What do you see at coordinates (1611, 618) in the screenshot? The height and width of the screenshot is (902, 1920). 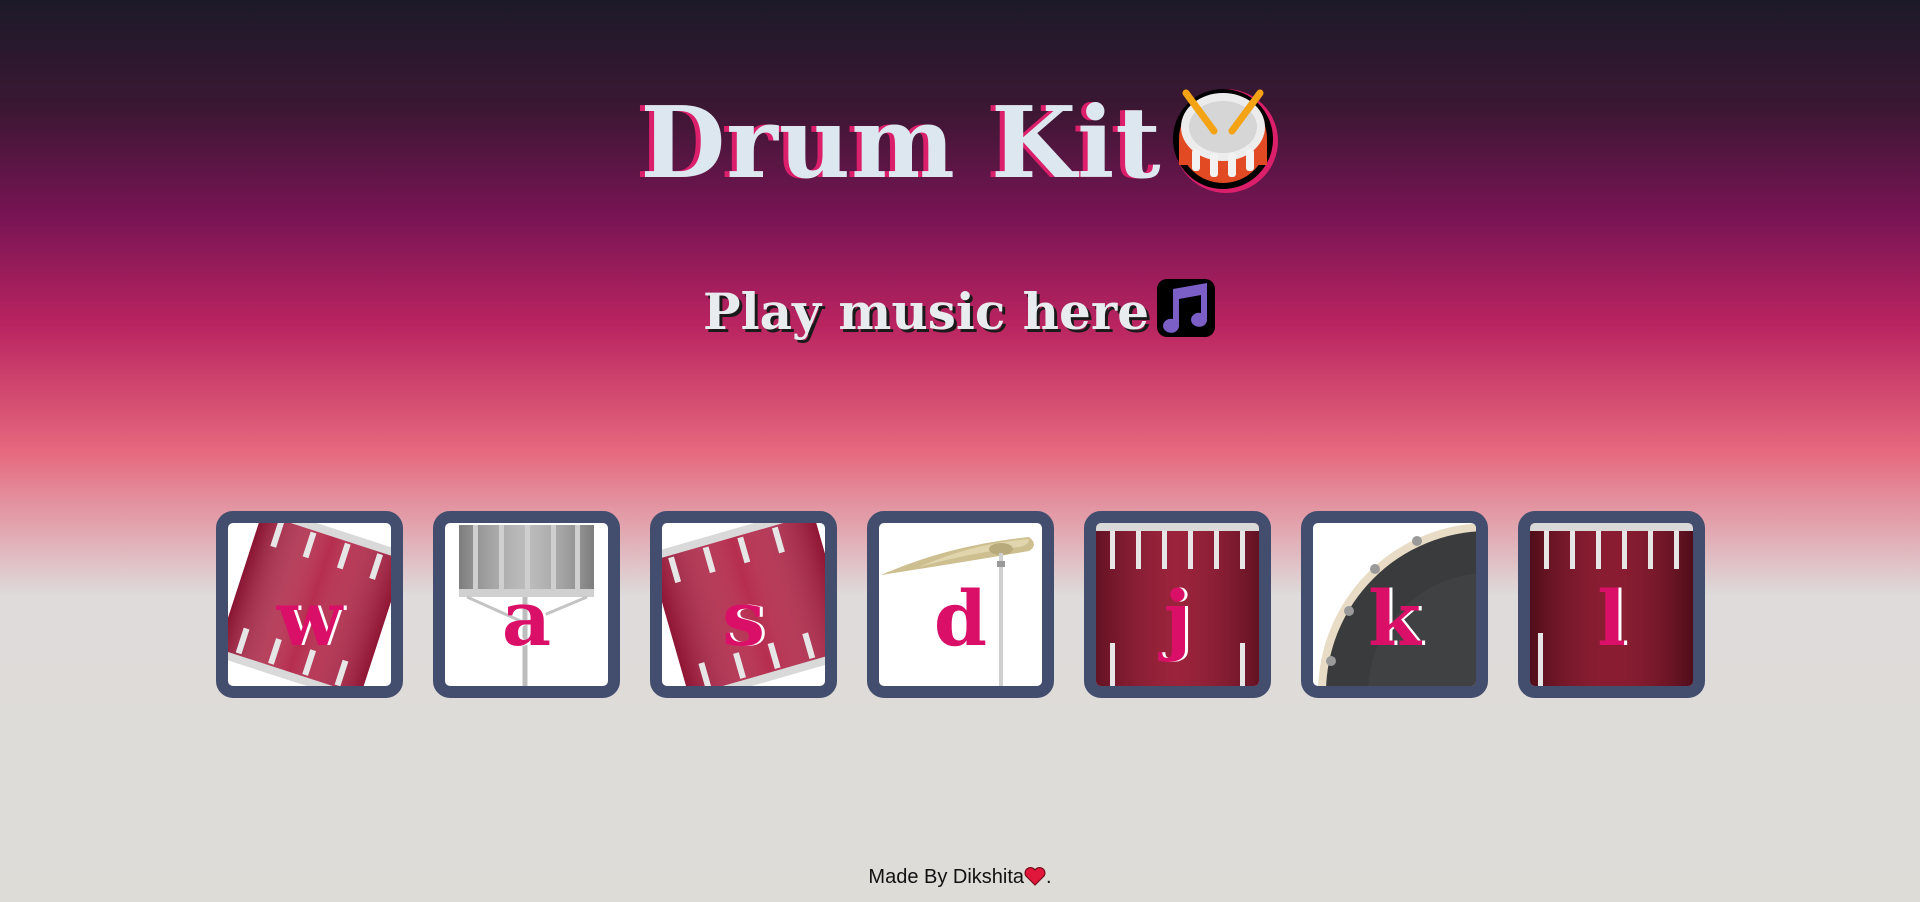 I see `drum-key-label: l` at bounding box center [1611, 618].